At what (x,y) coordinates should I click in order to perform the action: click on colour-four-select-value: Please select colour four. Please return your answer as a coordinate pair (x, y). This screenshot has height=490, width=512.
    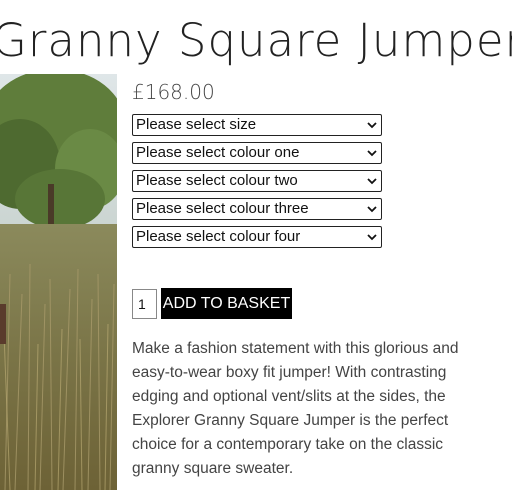
    Looking at the image, I should click on (218, 236).